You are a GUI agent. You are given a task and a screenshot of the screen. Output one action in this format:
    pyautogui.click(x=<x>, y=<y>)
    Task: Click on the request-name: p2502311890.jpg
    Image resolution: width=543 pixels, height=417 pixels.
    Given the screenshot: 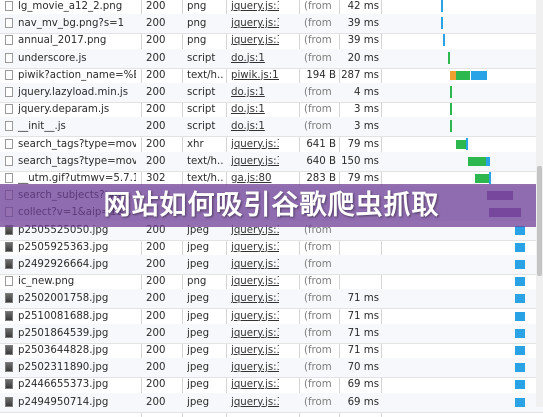 What is the action you would take?
    pyautogui.click(x=63, y=368)
    